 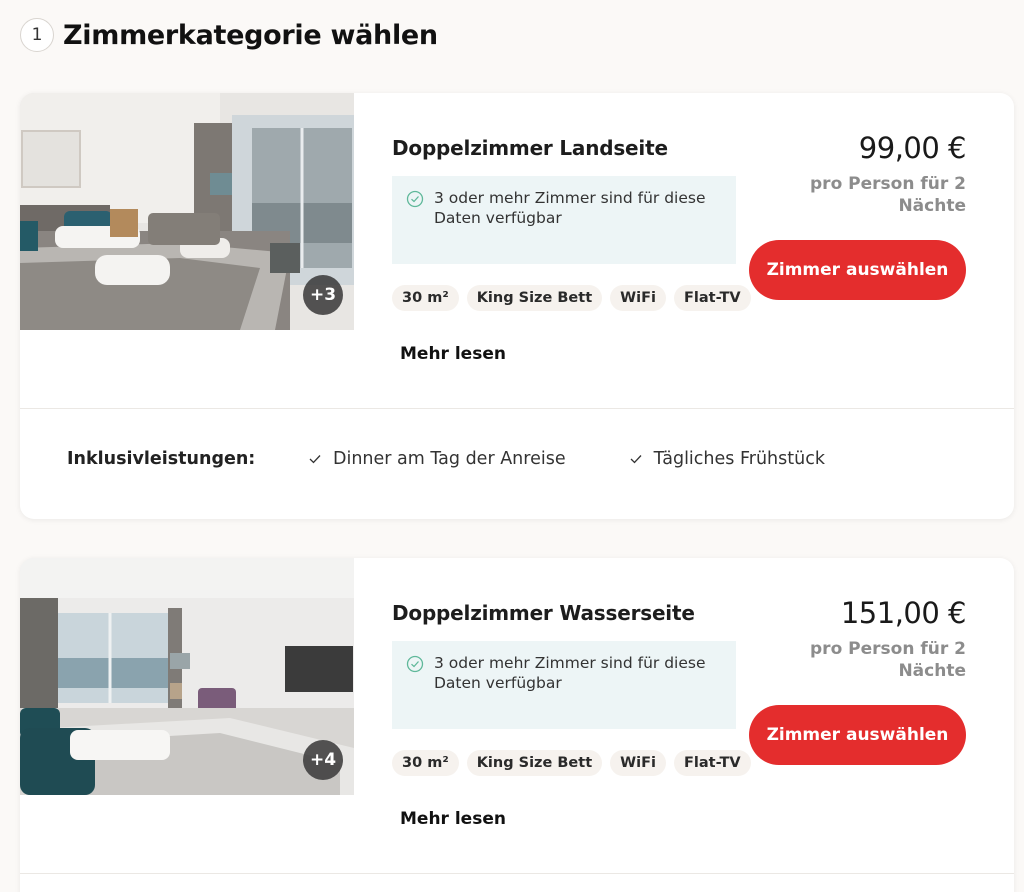 I want to click on step-number-badge: 1, so click(x=37, y=35).